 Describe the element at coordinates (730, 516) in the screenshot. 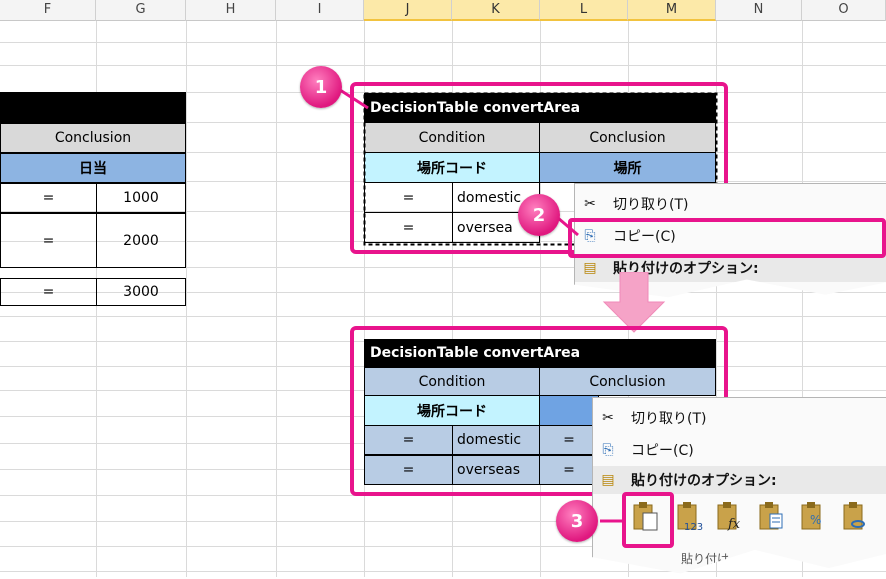

I see `paste-formulas-icon: fx` at that location.